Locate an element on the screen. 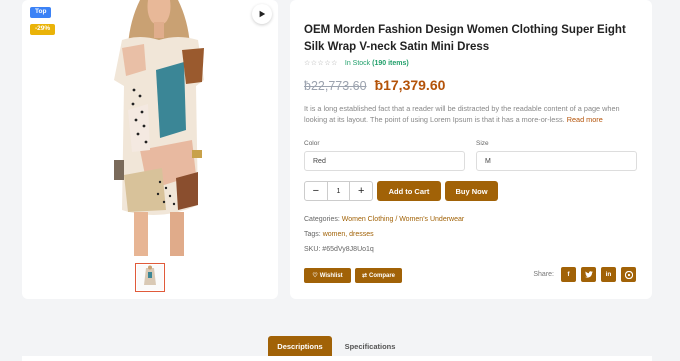 The image size is (680, 361). play-icon is located at coordinates (262, 14).